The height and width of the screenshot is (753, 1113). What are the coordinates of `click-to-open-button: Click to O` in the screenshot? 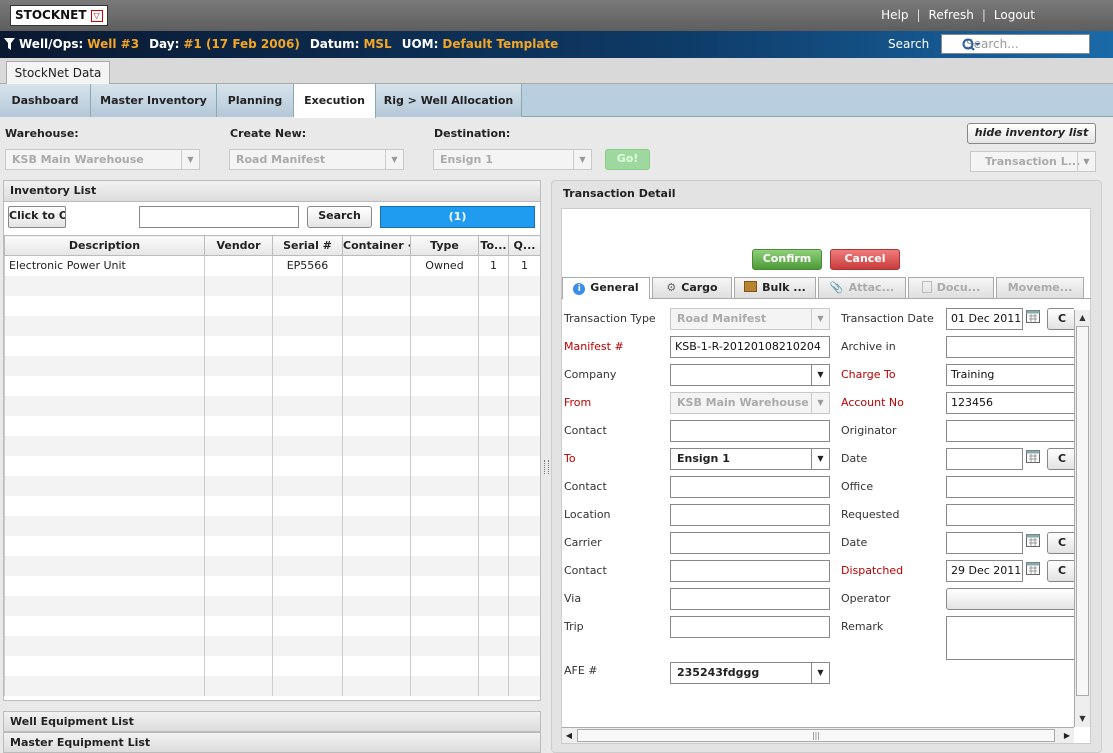 It's located at (37, 217).